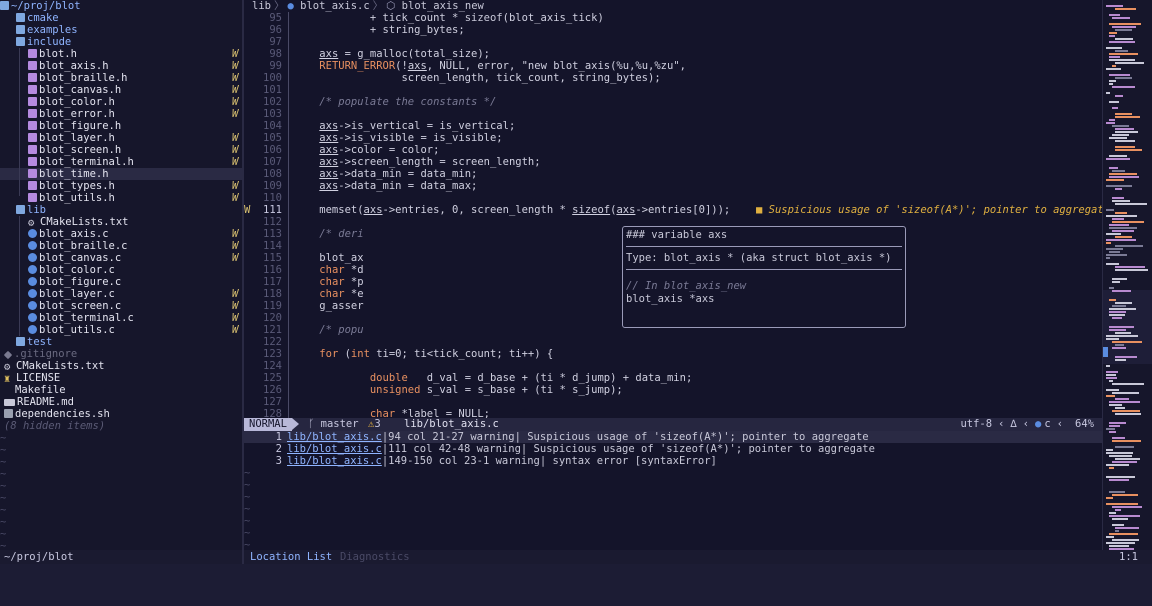 Image resolution: width=1152 pixels, height=606 pixels. I want to click on tree-item: blot_axis.c W, so click(121, 234).